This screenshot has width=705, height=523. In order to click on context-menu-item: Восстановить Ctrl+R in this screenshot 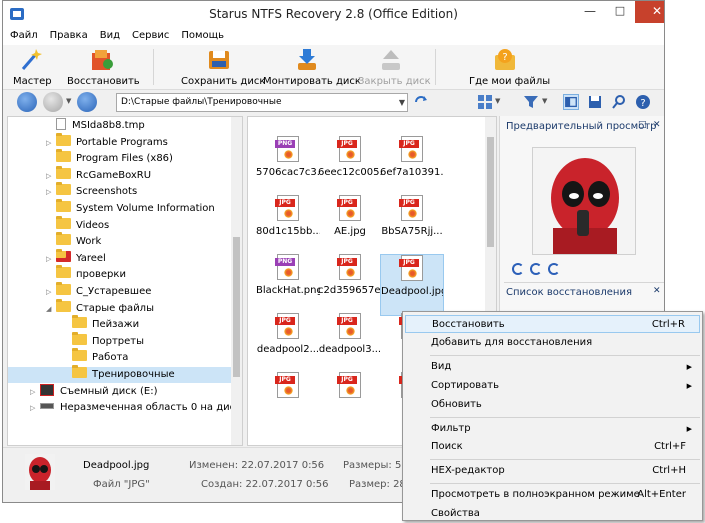, I will do `click(552, 324)`.